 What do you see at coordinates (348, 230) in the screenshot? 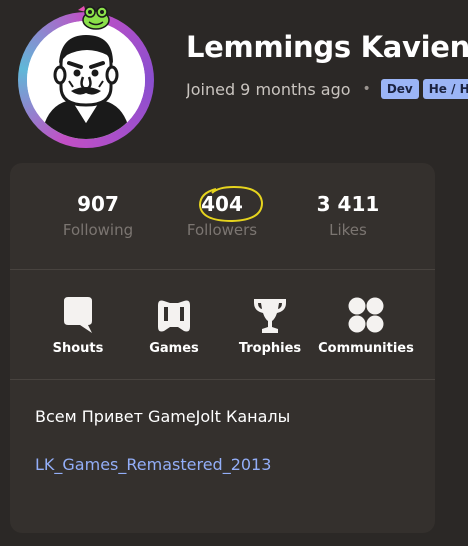
I see `stat-likes-label: Likes` at bounding box center [348, 230].